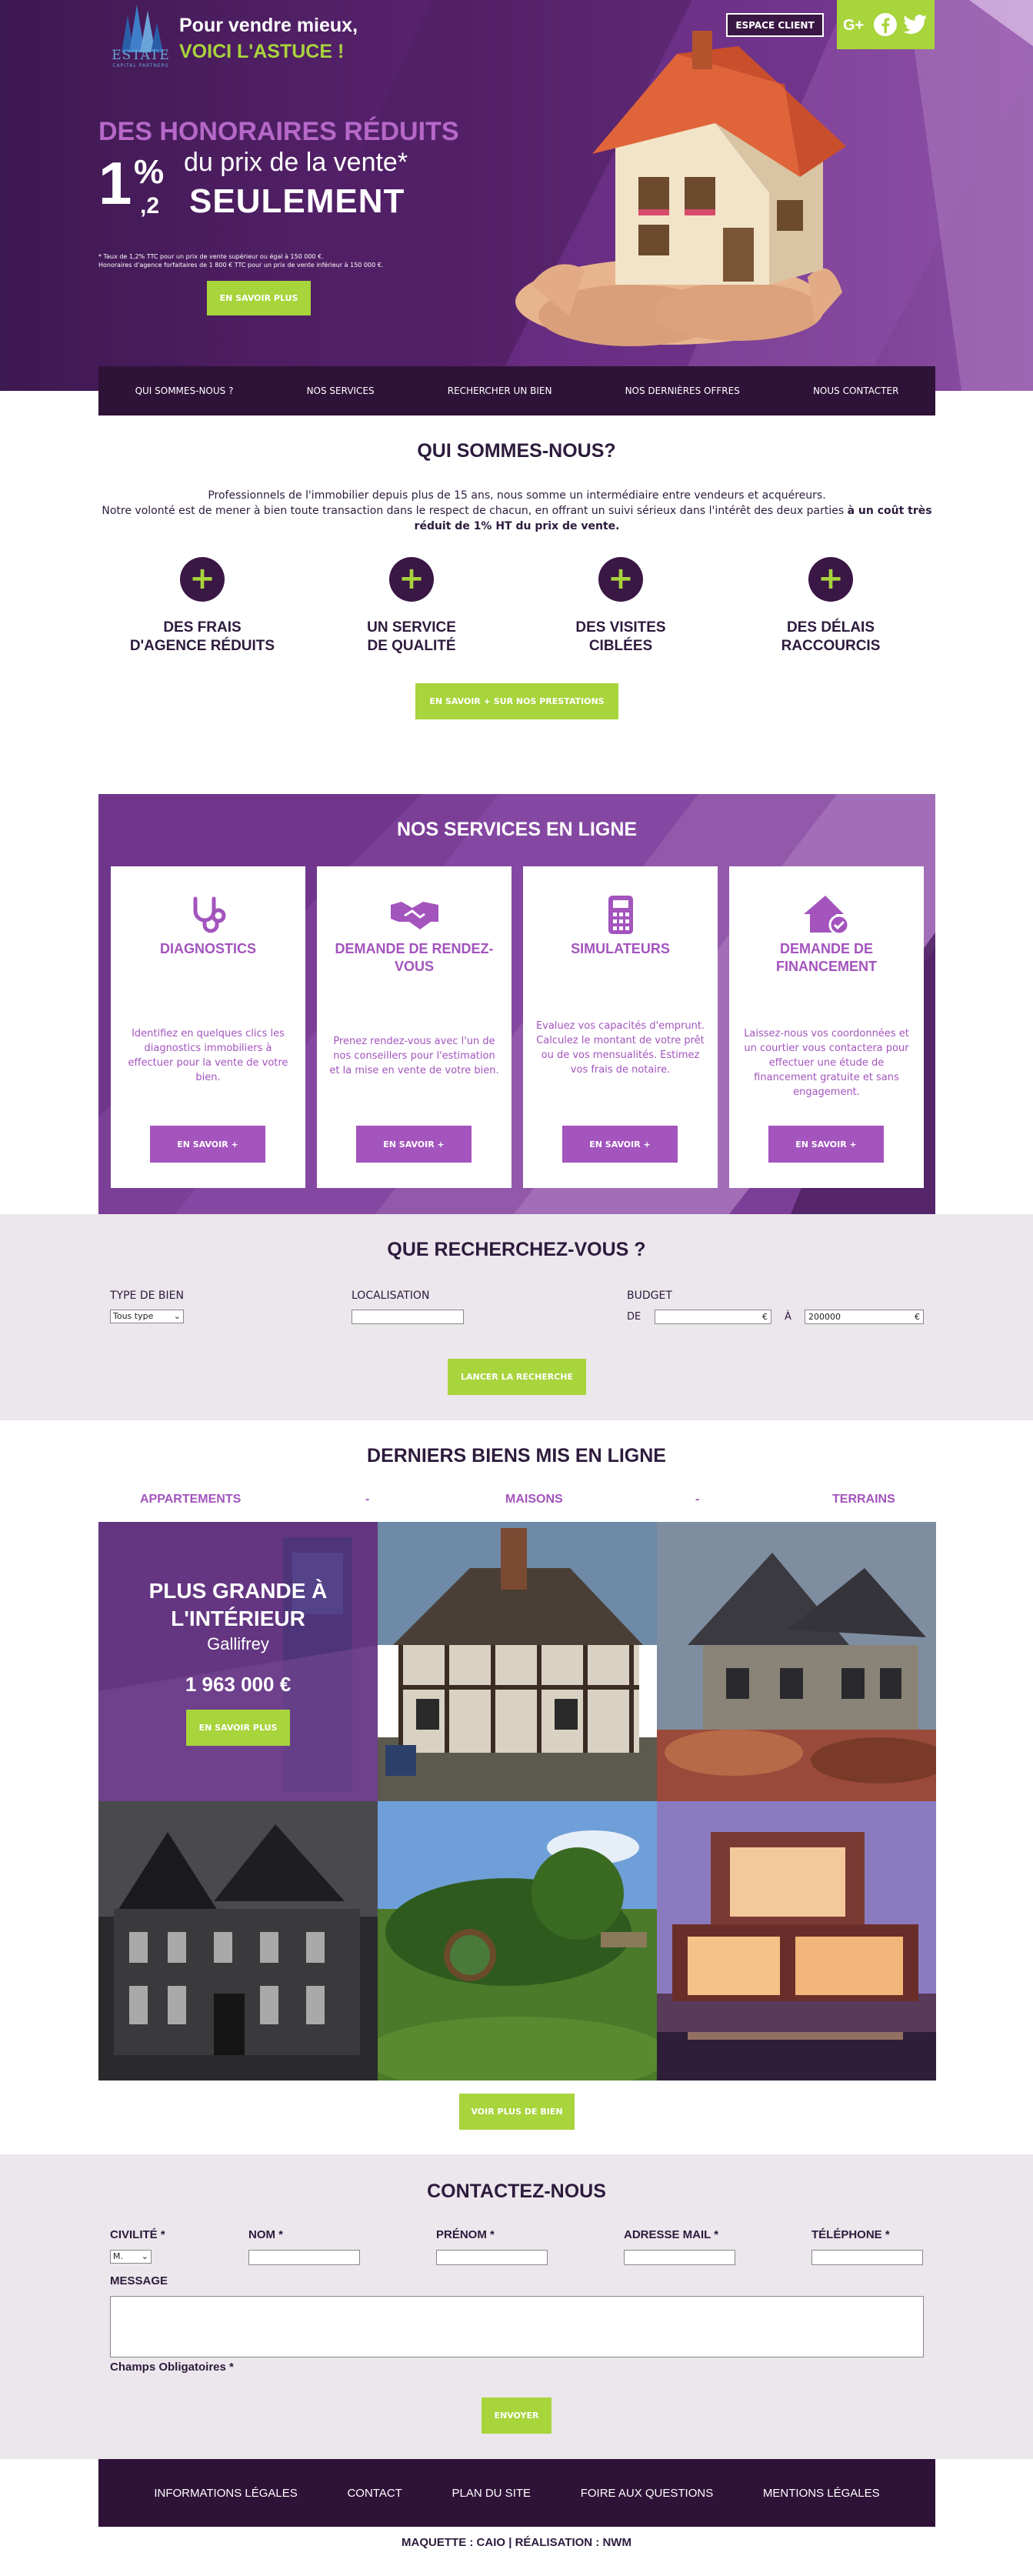 The image size is (1033, 2576). I want to click on nav-item-contact: NOUS CONTACTER, so click(855, 390).